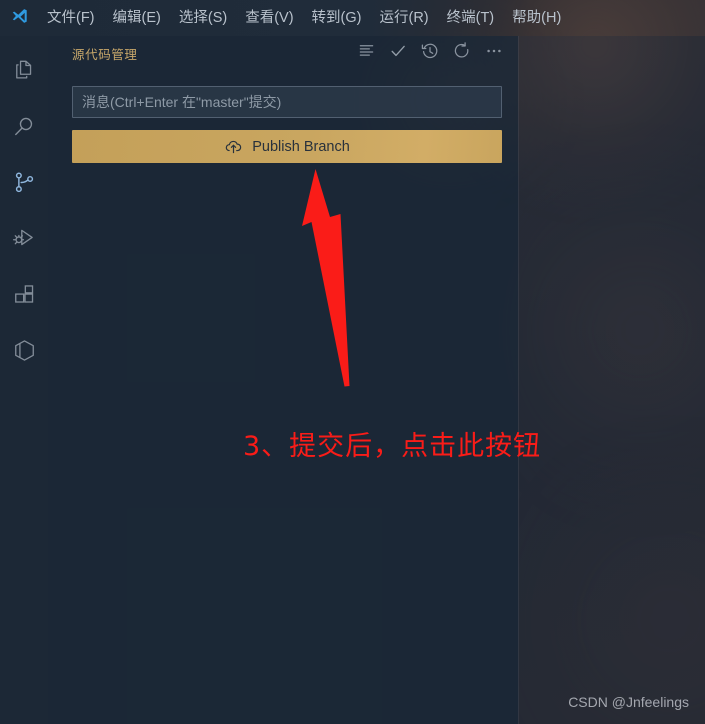 This screenshot has height=724, width=705. I want to click on activity-item-extensions, so click(24, 294).